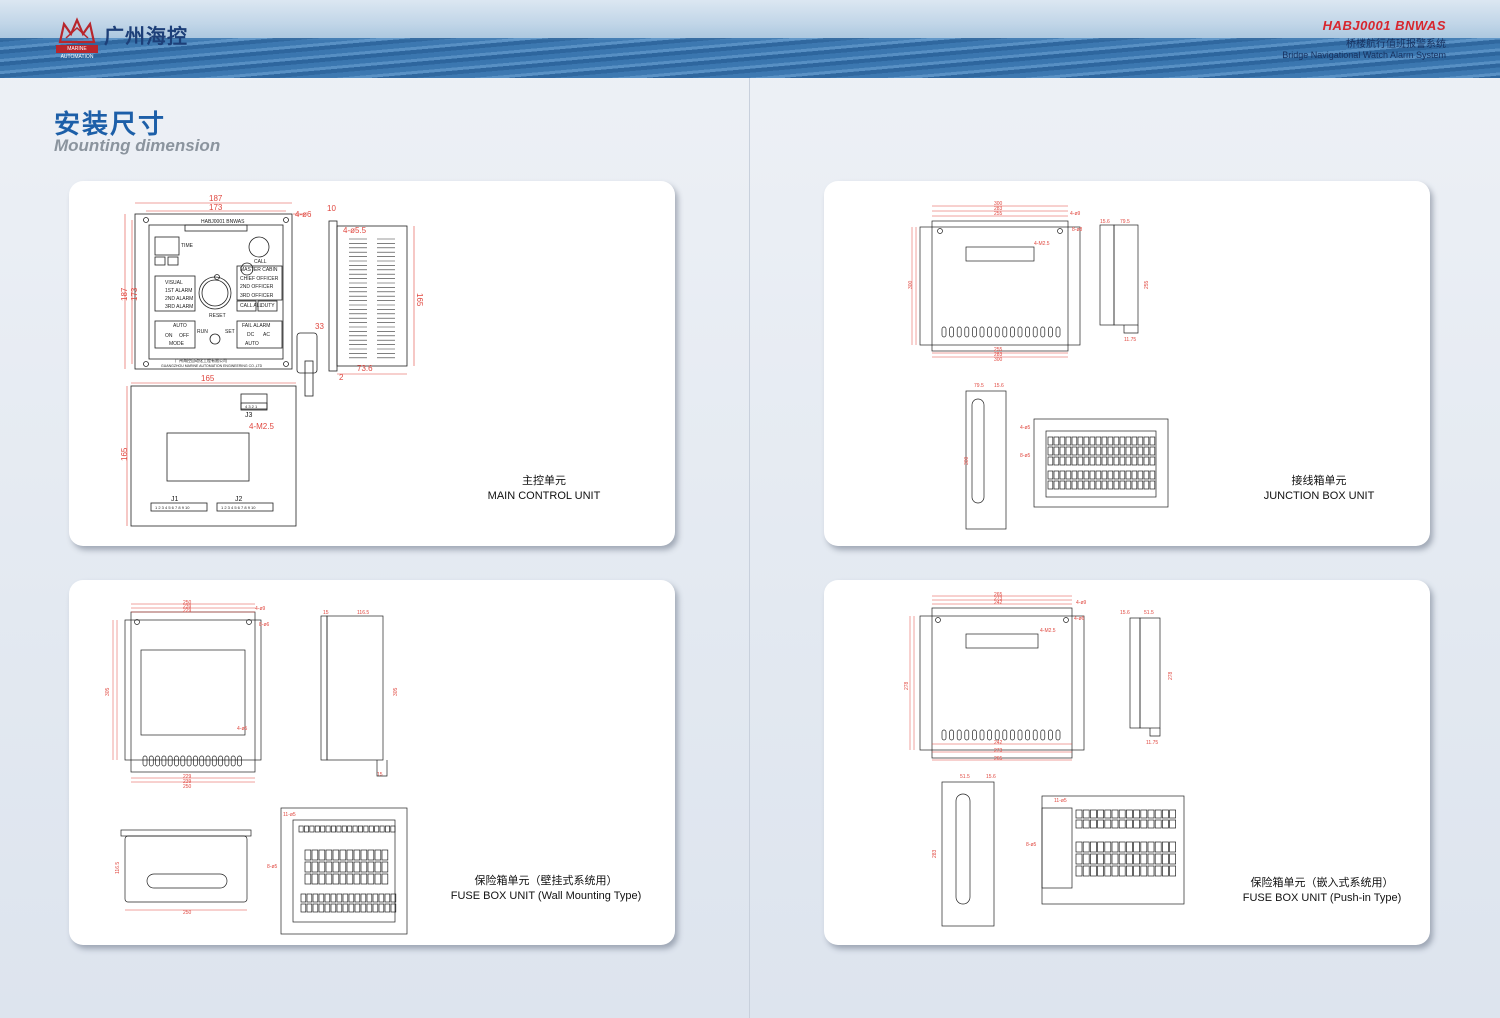 Image resolution: width=1500 pixels, height=1018 pixels. I want to click on fp-bot2: 273, so click(998, 751).